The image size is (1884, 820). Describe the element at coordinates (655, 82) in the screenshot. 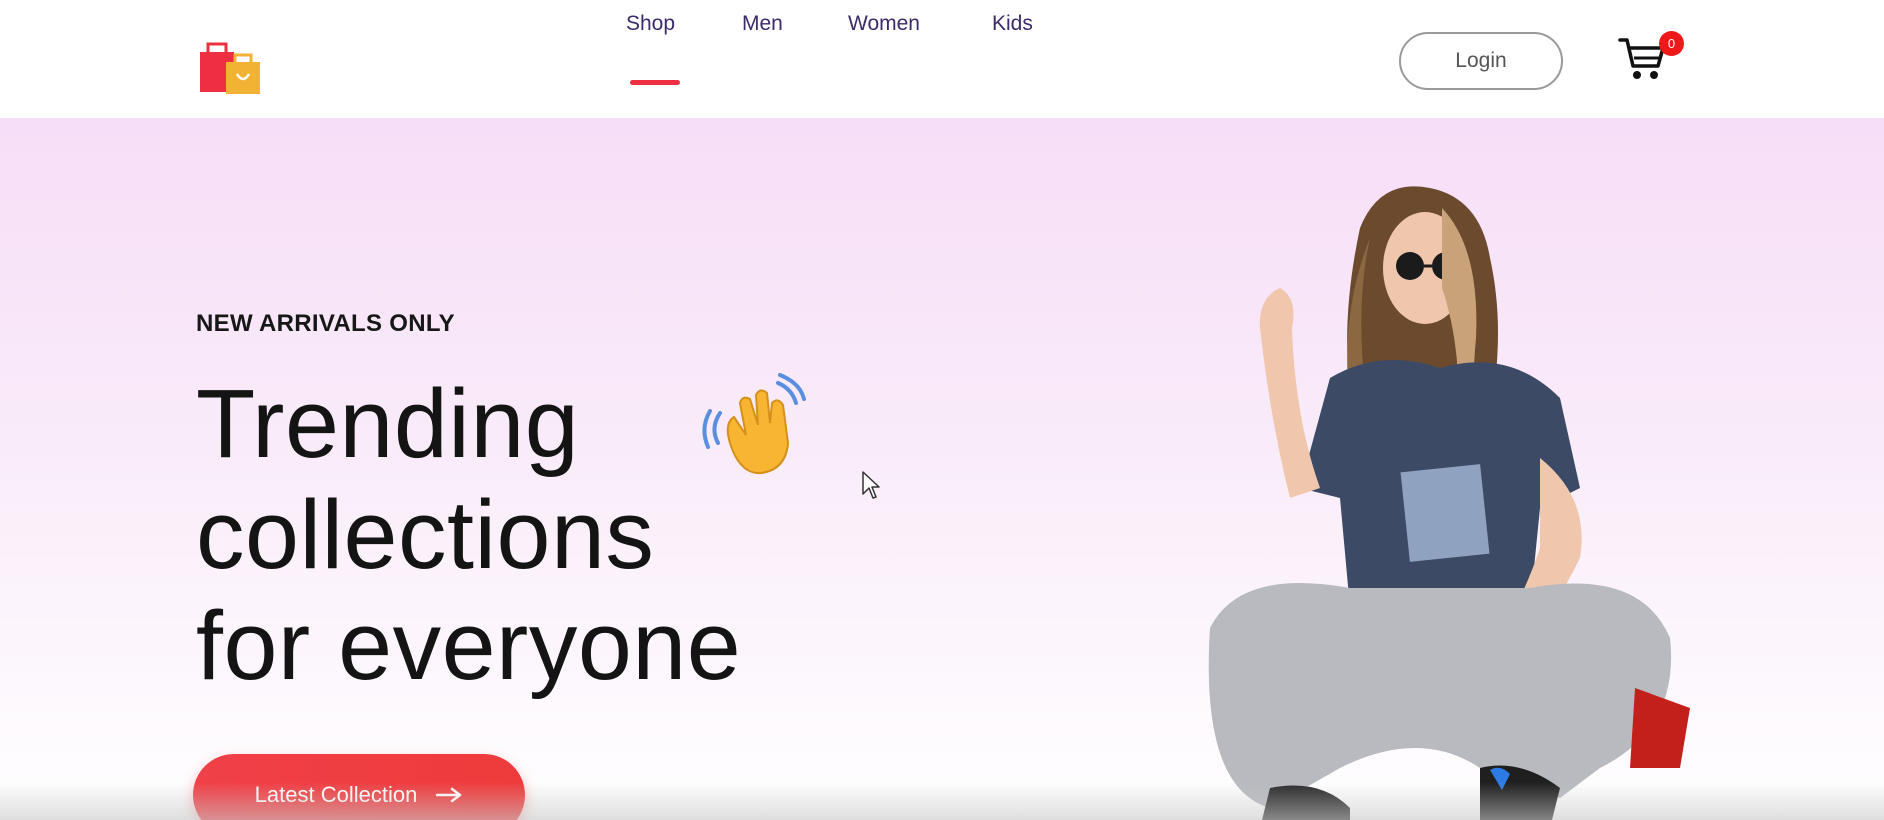

I see `active-underline` at that location.